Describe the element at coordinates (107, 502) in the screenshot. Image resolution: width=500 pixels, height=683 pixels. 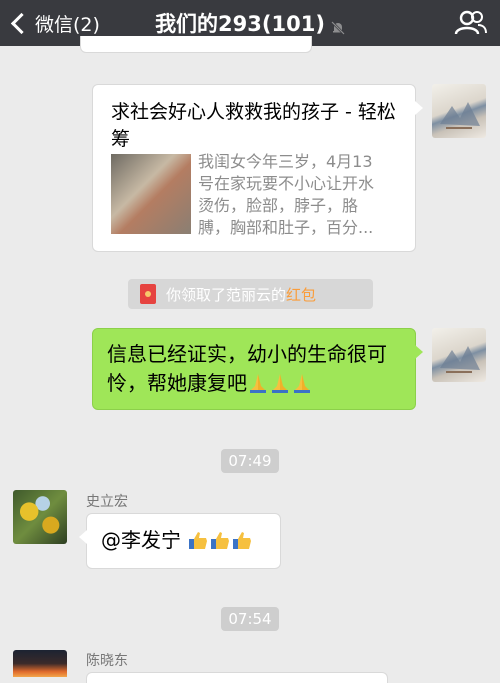
I see `sender-name: 史立宏` at that location.